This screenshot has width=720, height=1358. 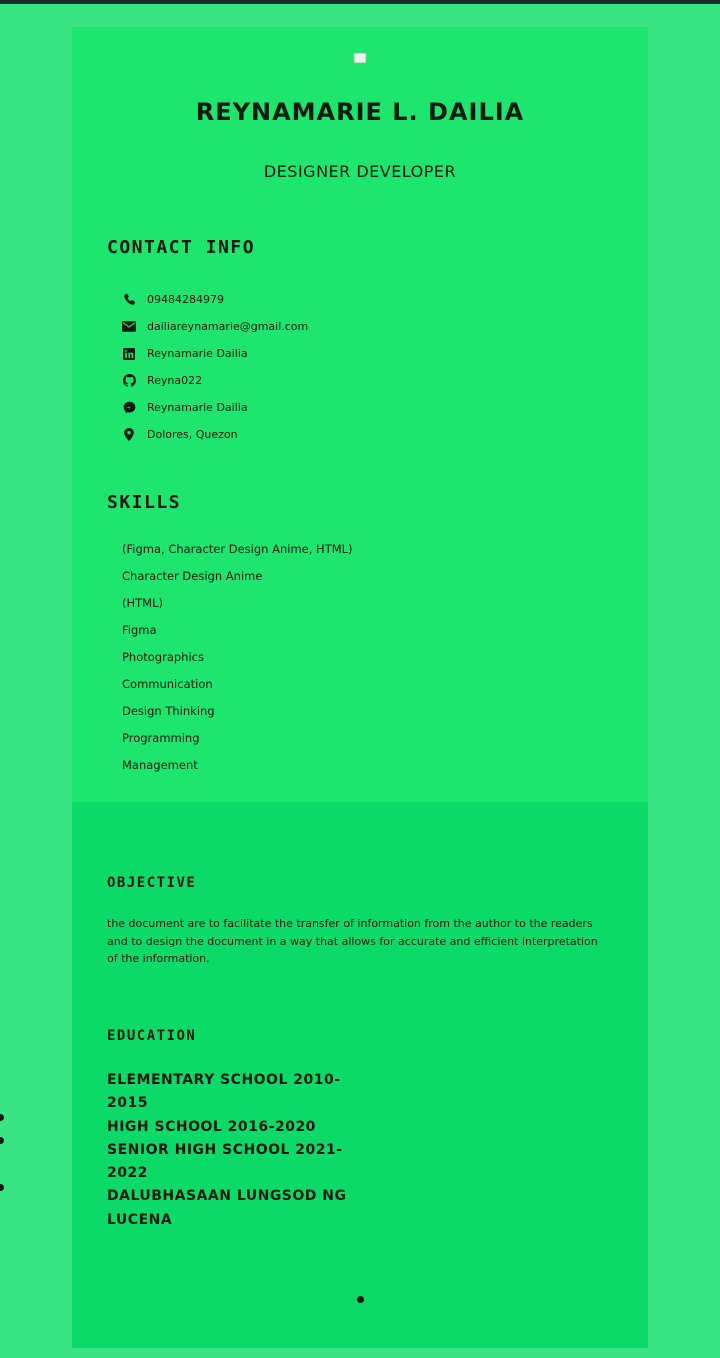 What do you see at coordinates (139, 630) in the screenshot?
I see `skill-item: Figma` at bounding box center [139, 630].